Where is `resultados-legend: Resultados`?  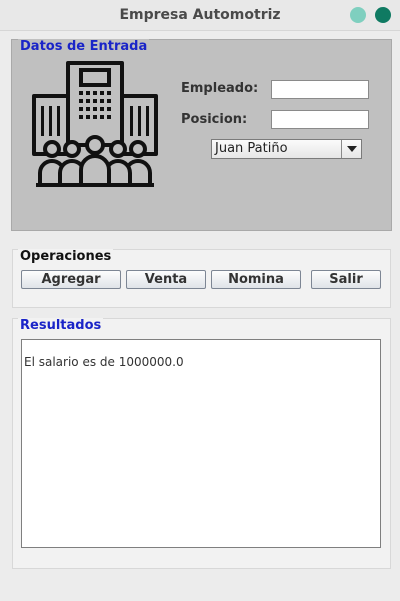 resultados-legend: Resultados is located at coordinates (61, 325).